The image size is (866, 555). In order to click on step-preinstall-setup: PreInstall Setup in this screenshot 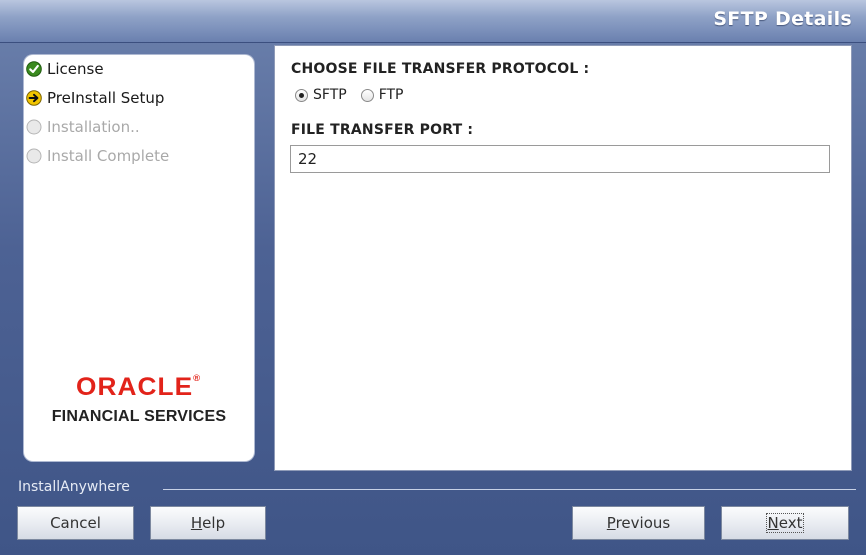, I will do `click(95, 98)`.